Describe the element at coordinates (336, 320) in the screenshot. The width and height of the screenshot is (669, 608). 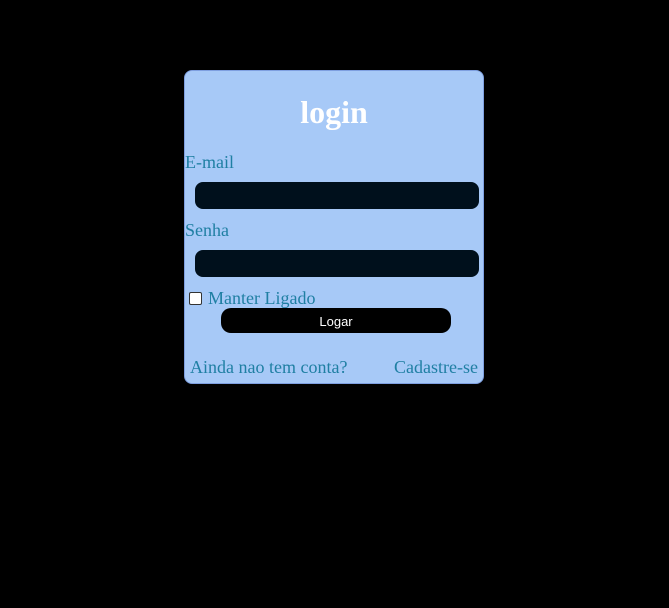
I see `logar-button: Logar` at that location.